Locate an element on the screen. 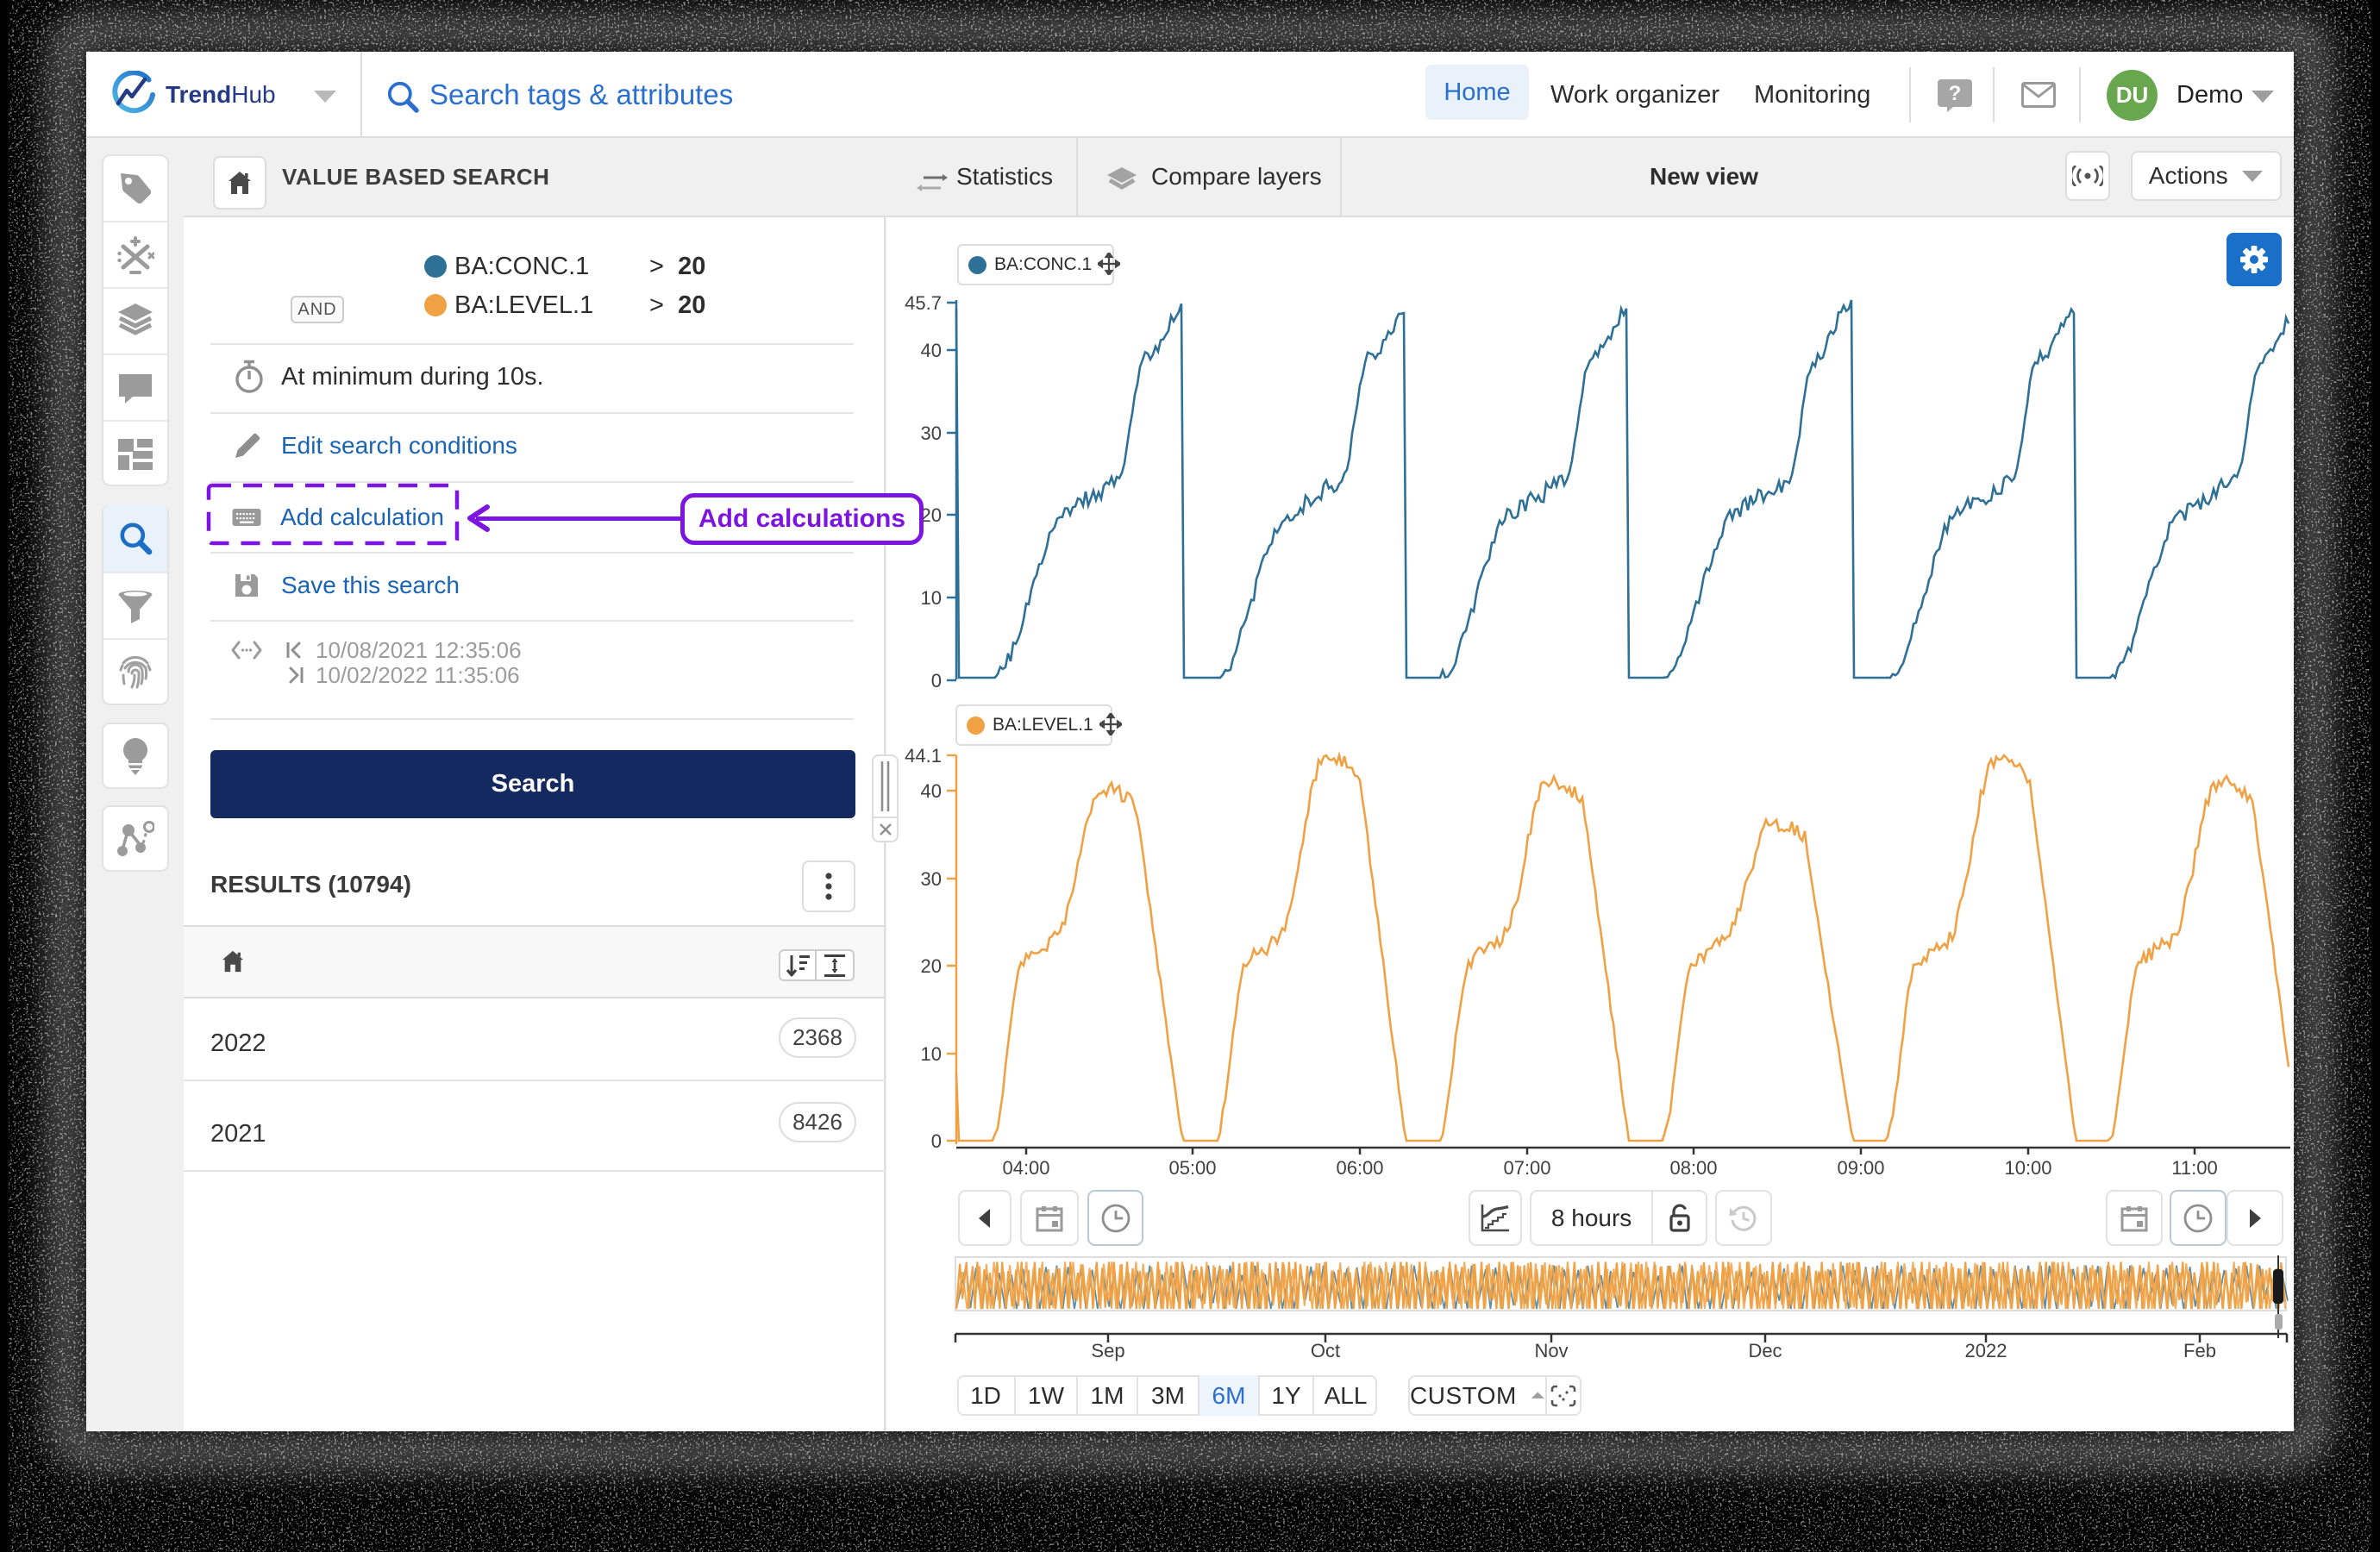 The width and height of the screenshot is (2380, 1552). svg-text: 45.7 is located at coordinates (924, 303).